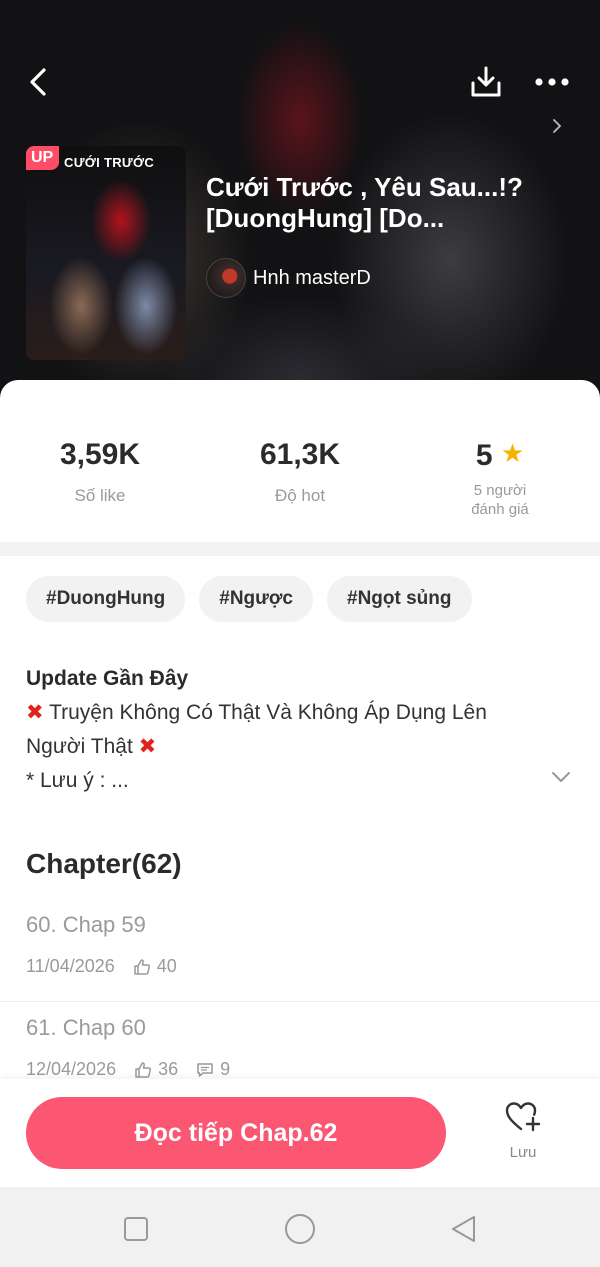  I want to click on square-icon, so click(136, 1229).